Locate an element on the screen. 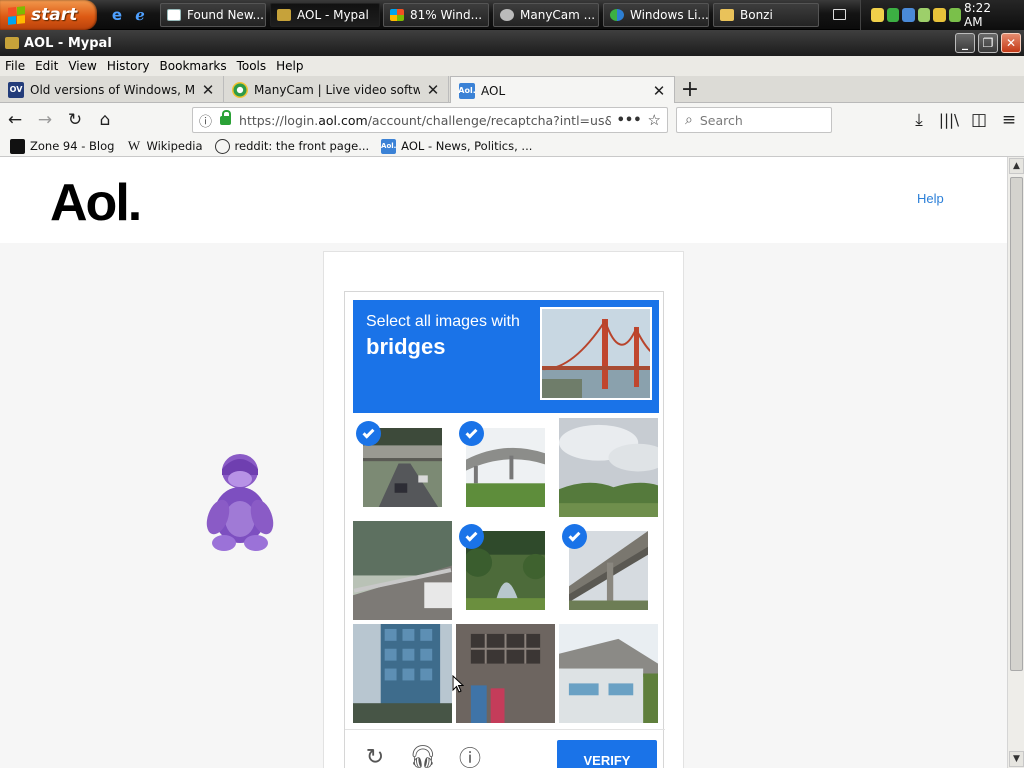  reload-icon: ↻ is located at coordinates (75, 120).